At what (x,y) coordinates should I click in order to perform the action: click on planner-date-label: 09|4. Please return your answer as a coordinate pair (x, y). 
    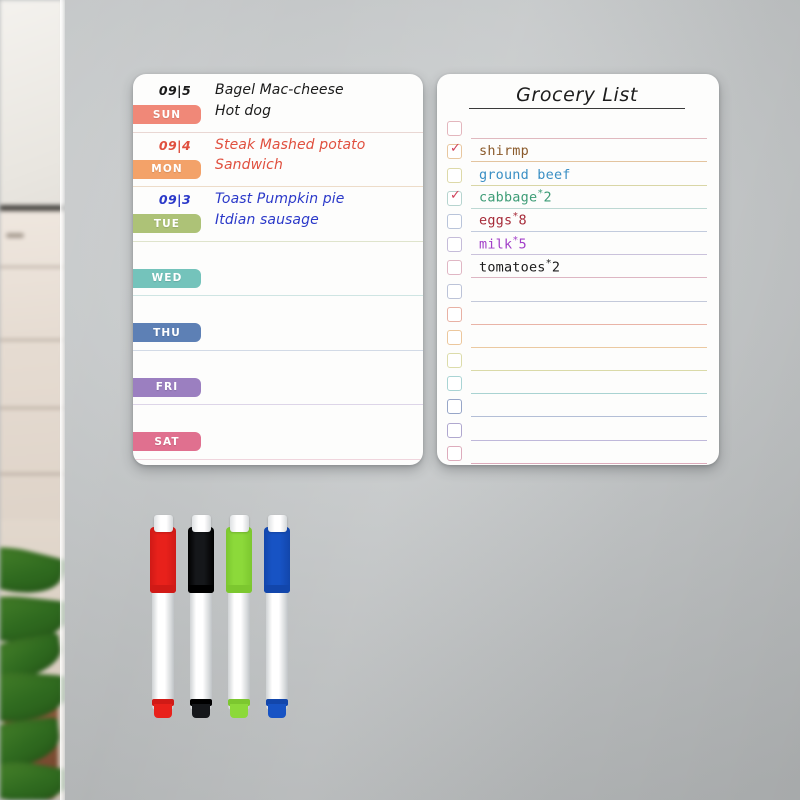
    Looking at the image, I should click on (175, 145).